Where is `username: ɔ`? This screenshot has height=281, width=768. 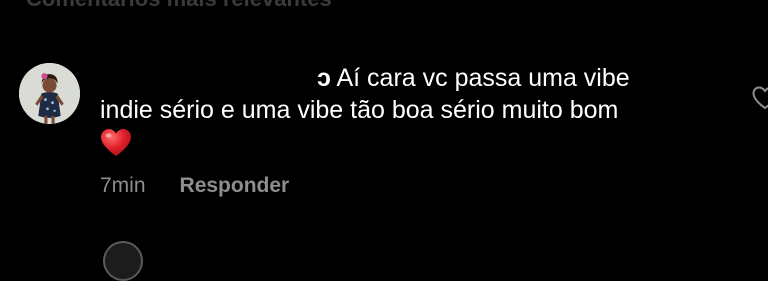
username: ɔ is located at coordinates (324, 78).